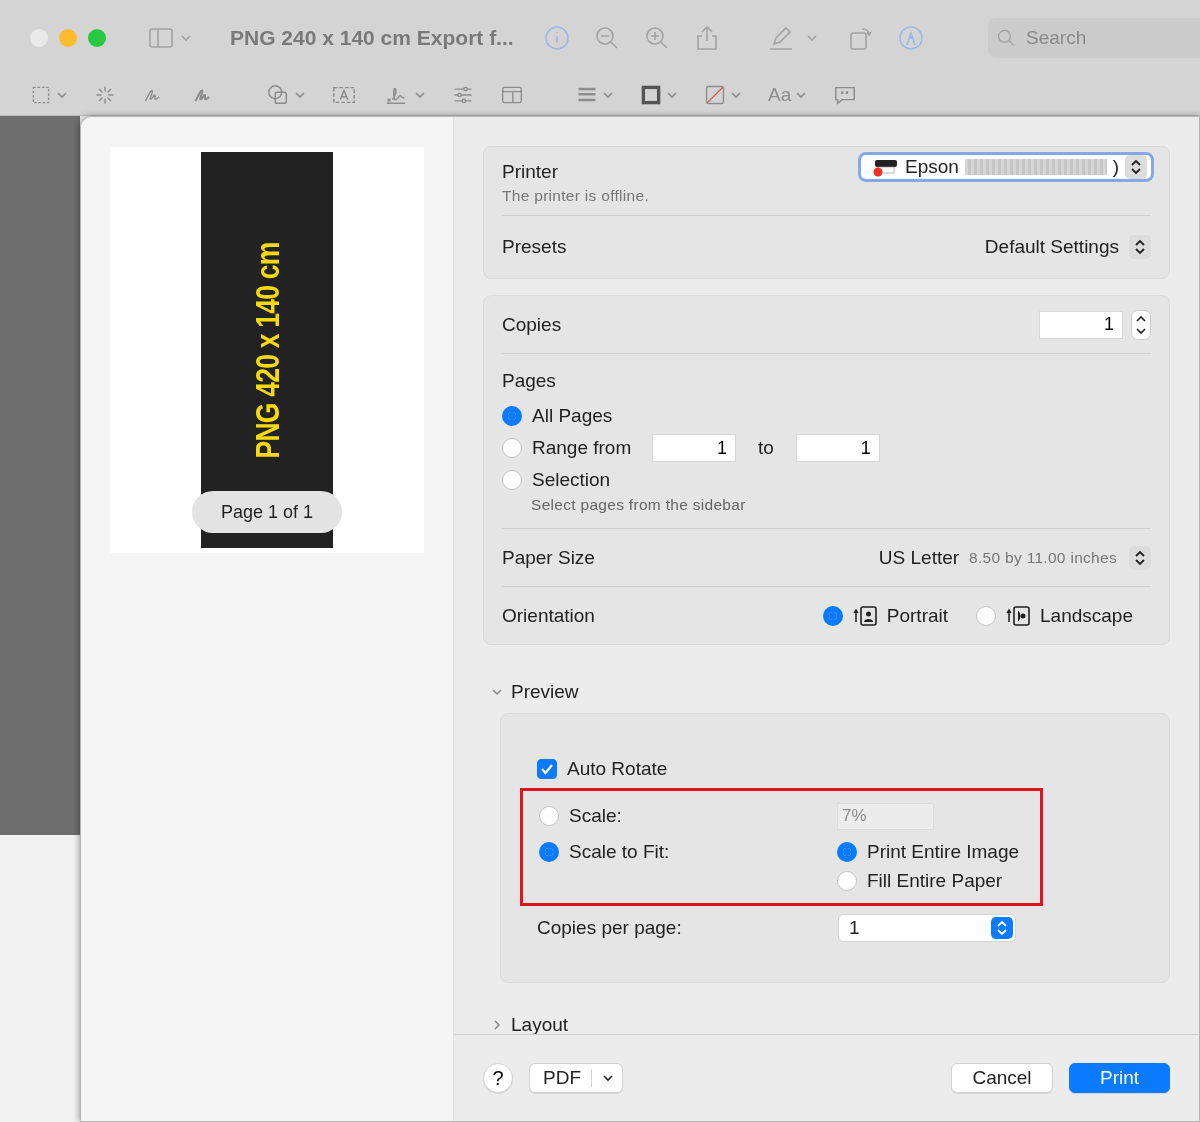  I want to click on printer-label: Printer, so click(530, 172).